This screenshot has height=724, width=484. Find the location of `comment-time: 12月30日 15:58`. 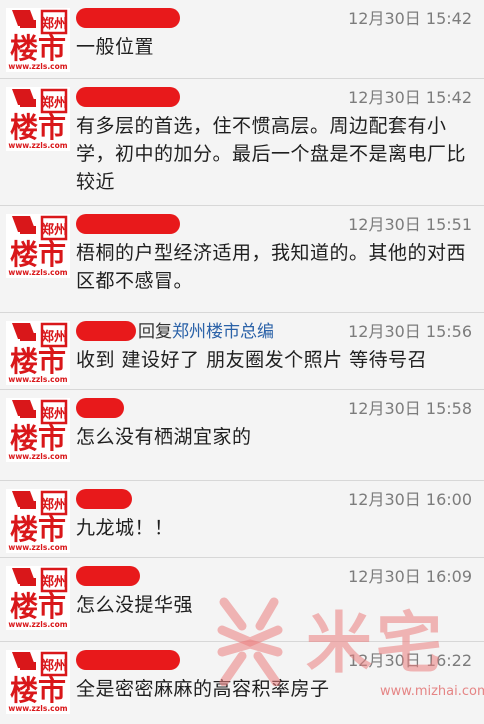

comment-time: 12月30日 15:58 is located at coordinates (410, 408).